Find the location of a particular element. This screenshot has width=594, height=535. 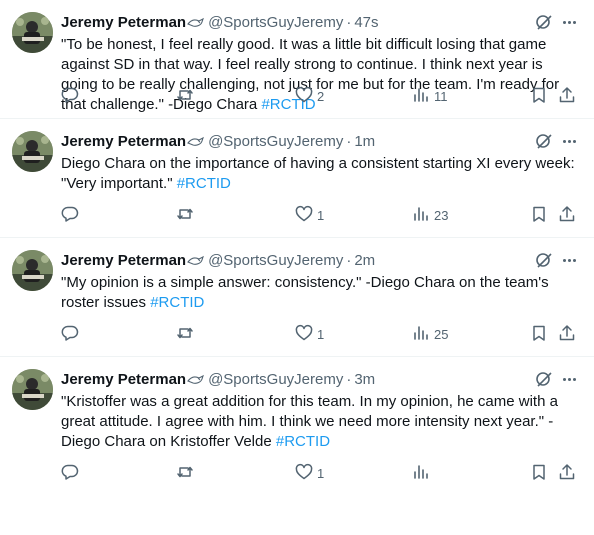

tweet-actions: 1 25 is located at coordinates (321, 334).